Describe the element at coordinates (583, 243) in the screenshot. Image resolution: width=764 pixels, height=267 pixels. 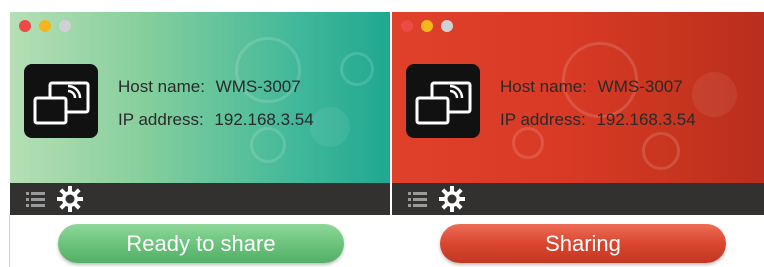
I see `sharing-button: Sharing` at that location.